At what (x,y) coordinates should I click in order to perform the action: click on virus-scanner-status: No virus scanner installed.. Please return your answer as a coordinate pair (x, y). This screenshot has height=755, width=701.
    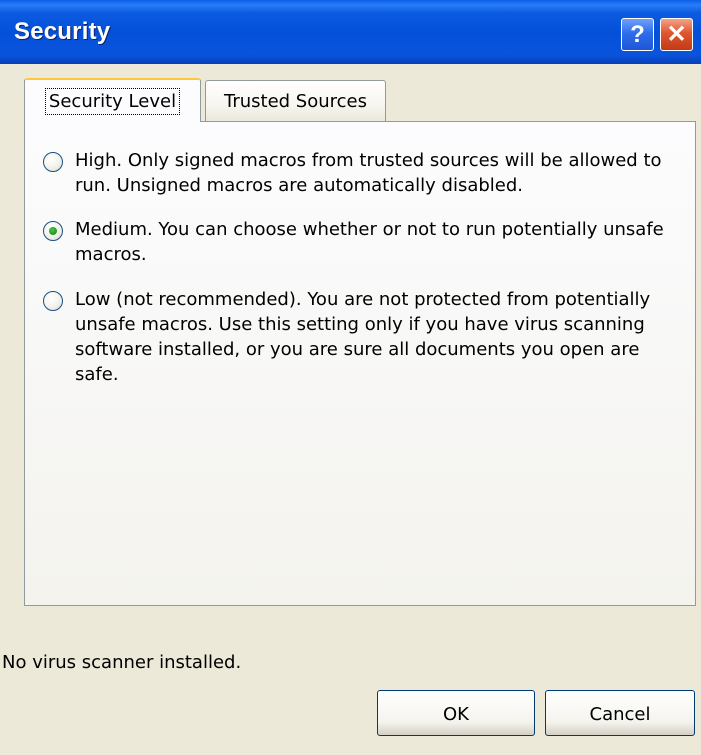
    Looking at the image, I should click on (122, 662).